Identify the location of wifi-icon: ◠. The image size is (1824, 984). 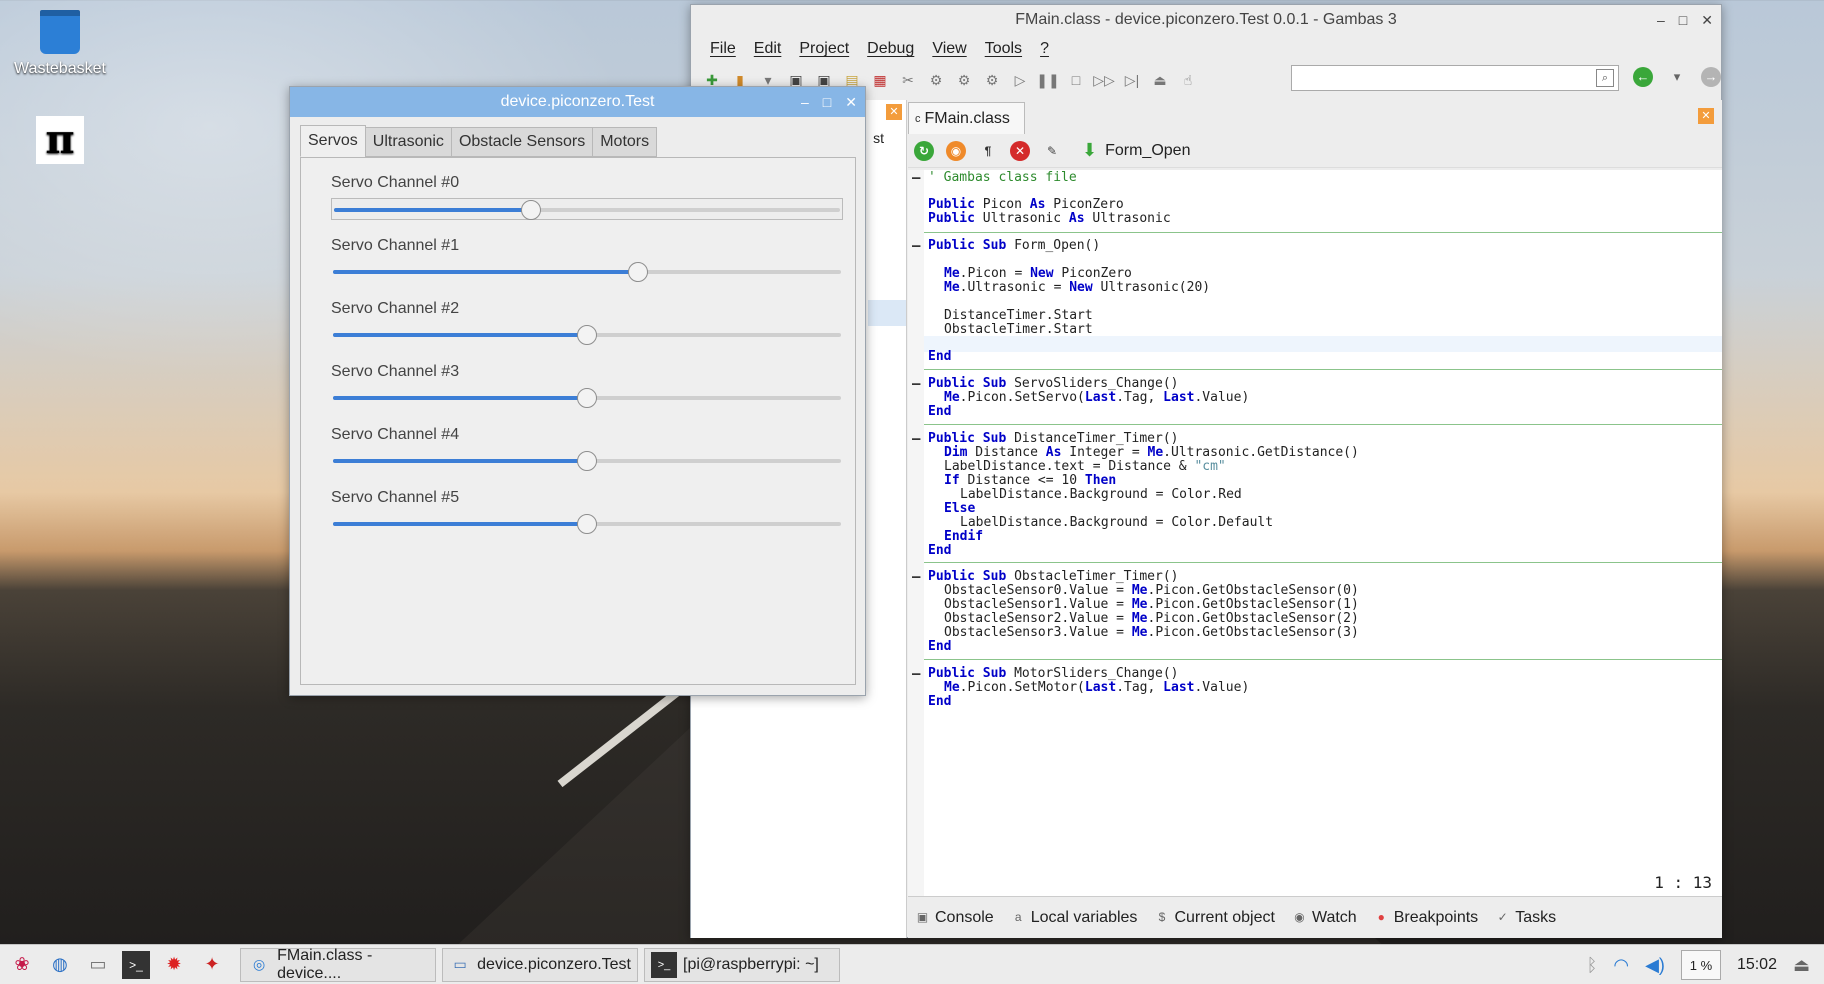
(1621, 965).